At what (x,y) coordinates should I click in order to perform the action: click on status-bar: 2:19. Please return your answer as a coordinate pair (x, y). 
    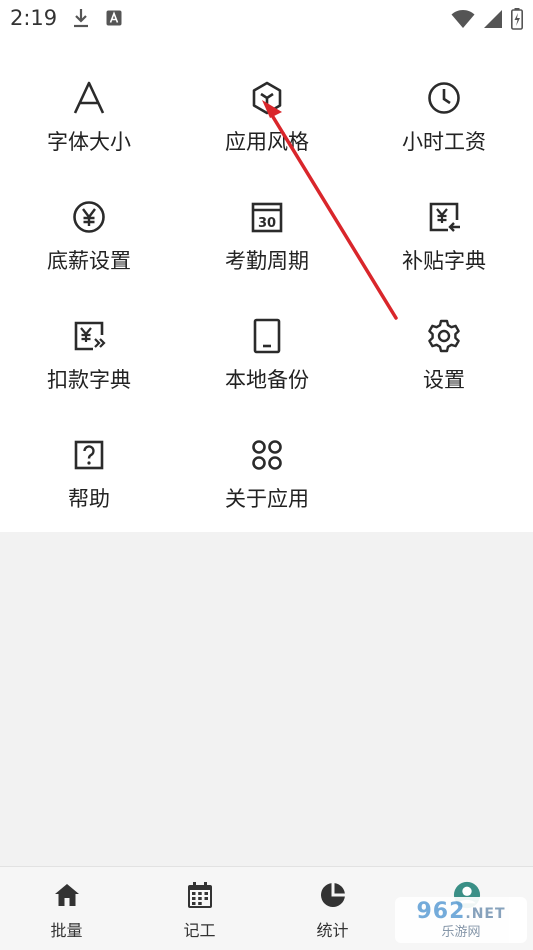
    Looking at the image, I should click on (266, 18).